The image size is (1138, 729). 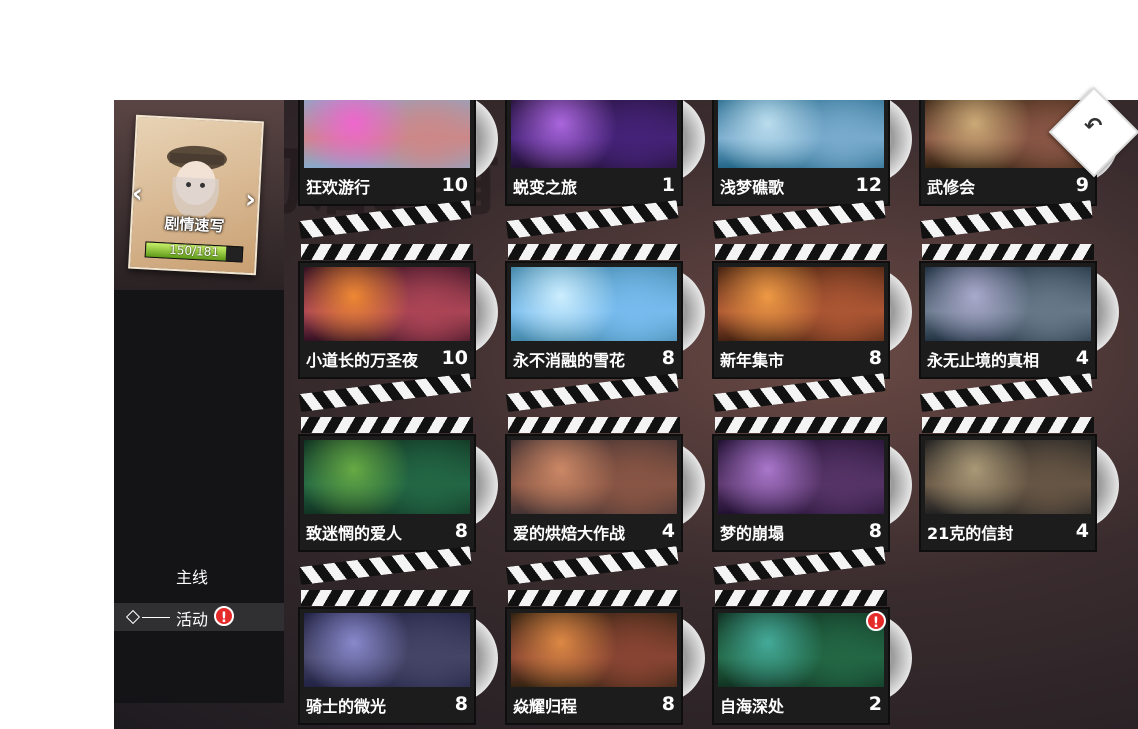 I want to click on event-tile: 自海深处 2!, so click(x=812, y=637).